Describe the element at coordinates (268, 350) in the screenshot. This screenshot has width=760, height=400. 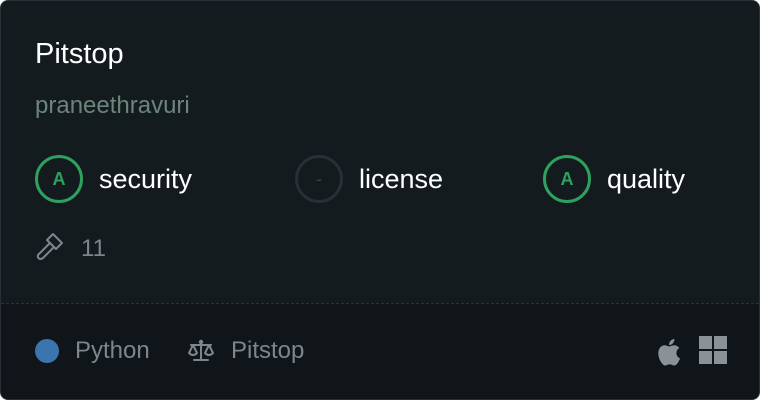
I see `license-name: Pitstop` at that location.